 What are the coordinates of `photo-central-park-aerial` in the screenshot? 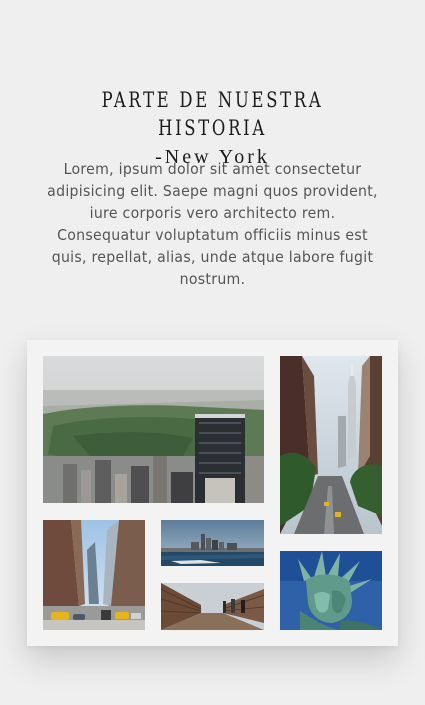 It's located at (153, 429).